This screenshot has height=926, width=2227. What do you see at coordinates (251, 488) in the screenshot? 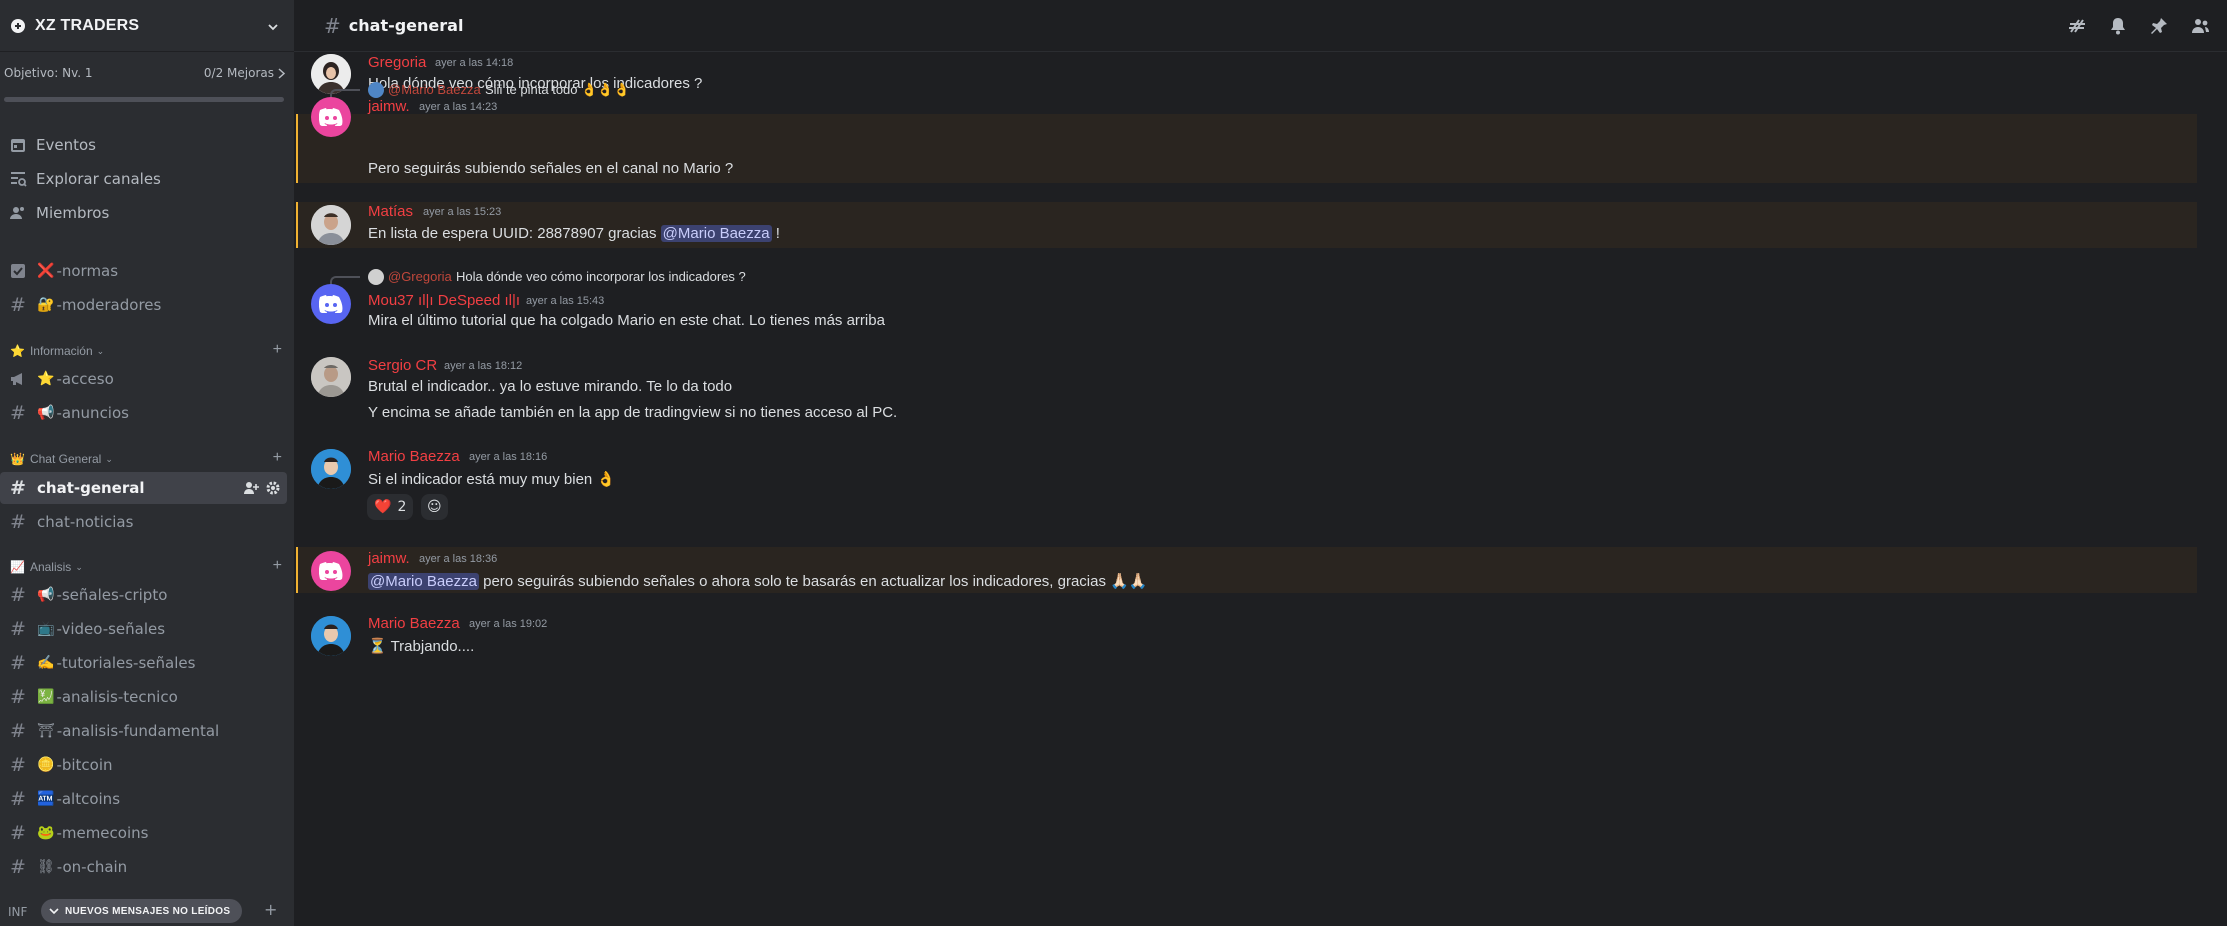
I see `invite-icon` at bounding box center [251, 488].